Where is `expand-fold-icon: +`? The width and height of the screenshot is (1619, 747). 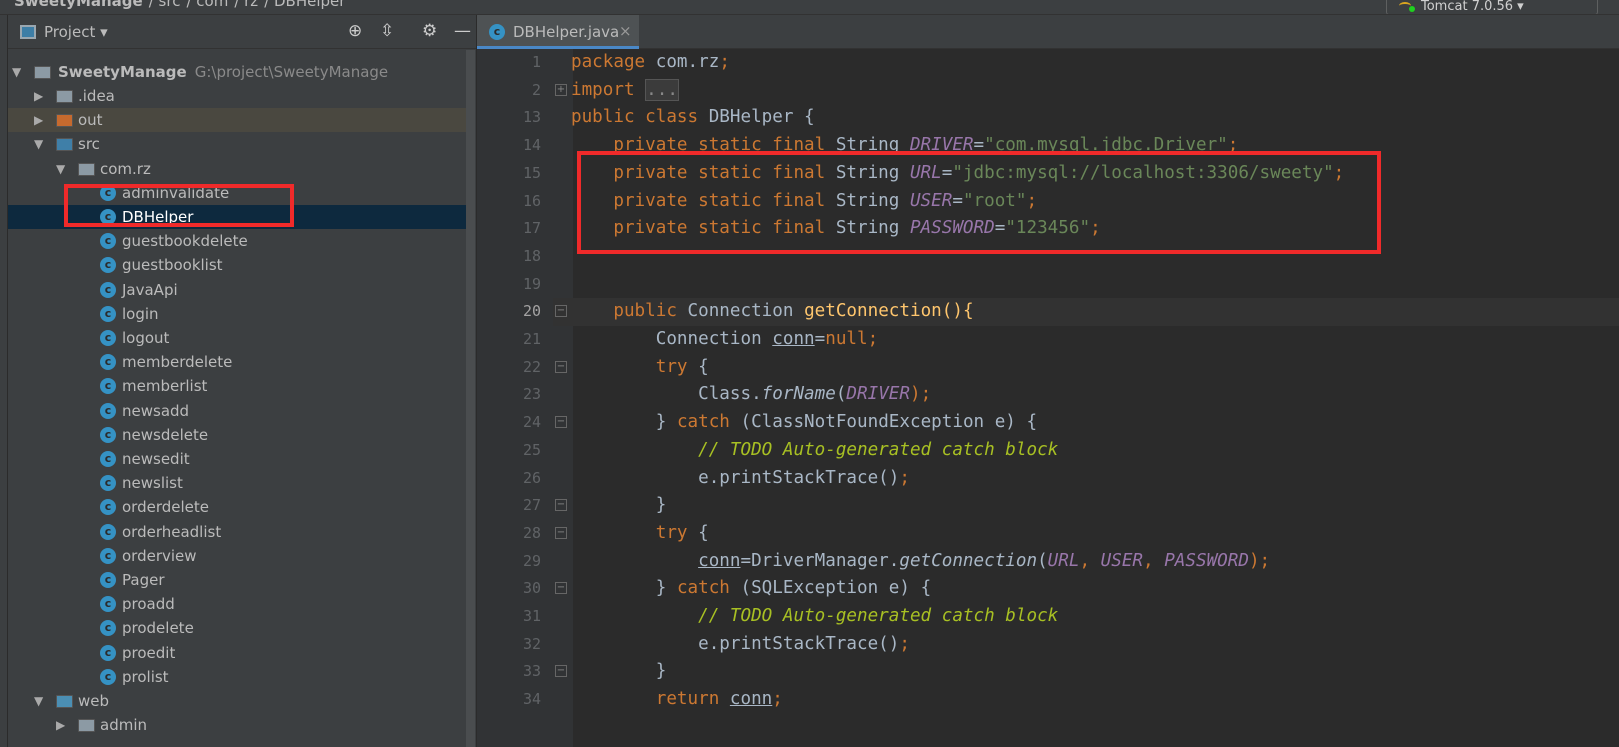 expand-fold-icon: + is located at coordinates (561, 89).